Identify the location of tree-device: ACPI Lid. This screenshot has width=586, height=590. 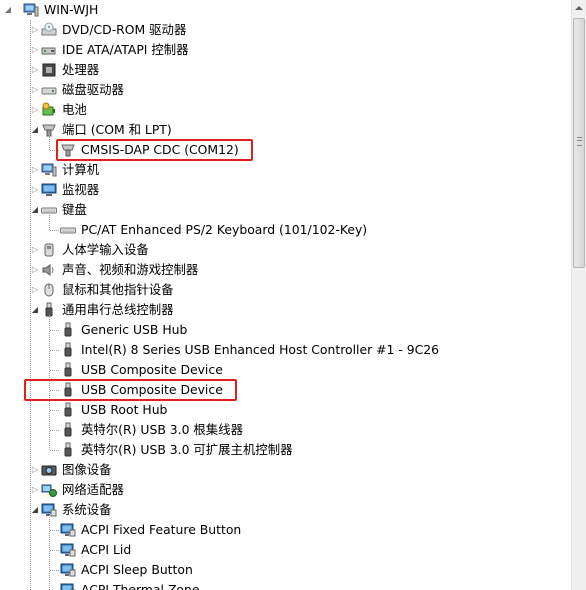
(285, 550).